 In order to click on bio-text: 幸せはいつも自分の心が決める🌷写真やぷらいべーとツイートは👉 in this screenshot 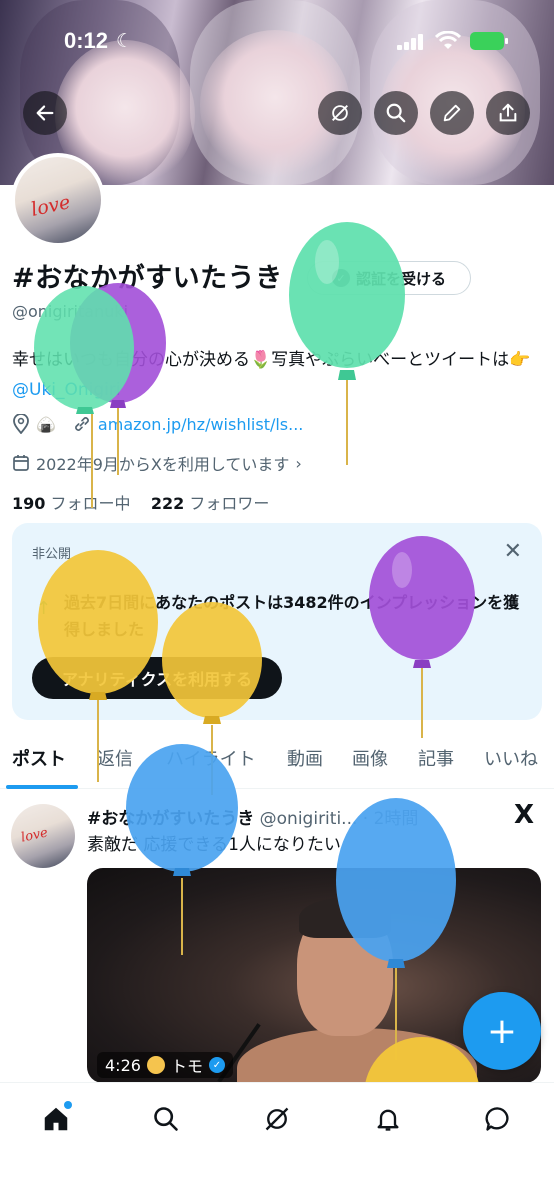, I will do `click(271, 360)`.